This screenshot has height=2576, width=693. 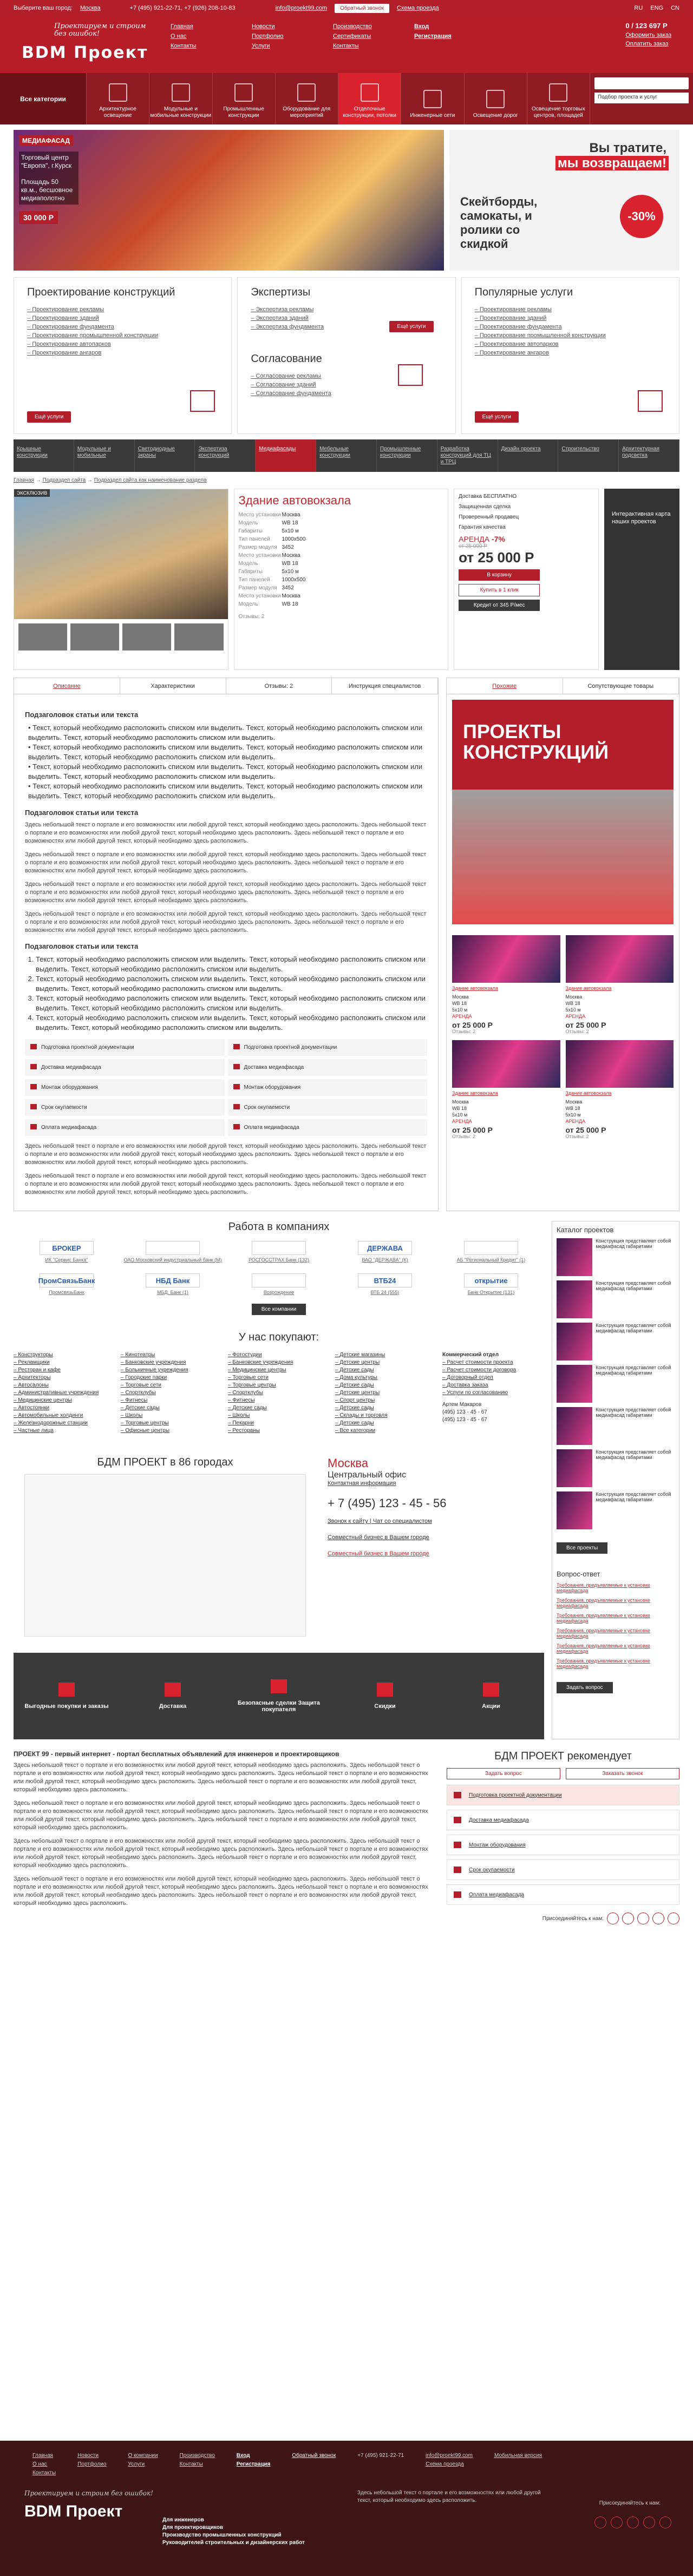 I want to click on company-logo: ВТБ24 ВТБ 24 (555), so click(x=385, y=1284).